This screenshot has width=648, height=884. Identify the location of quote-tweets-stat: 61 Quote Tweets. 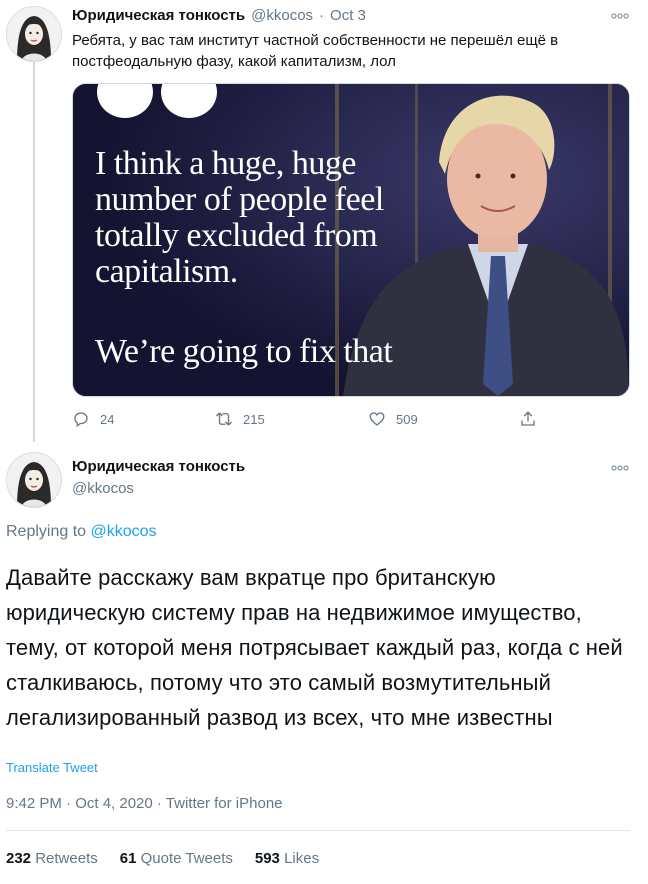
(176, 858).